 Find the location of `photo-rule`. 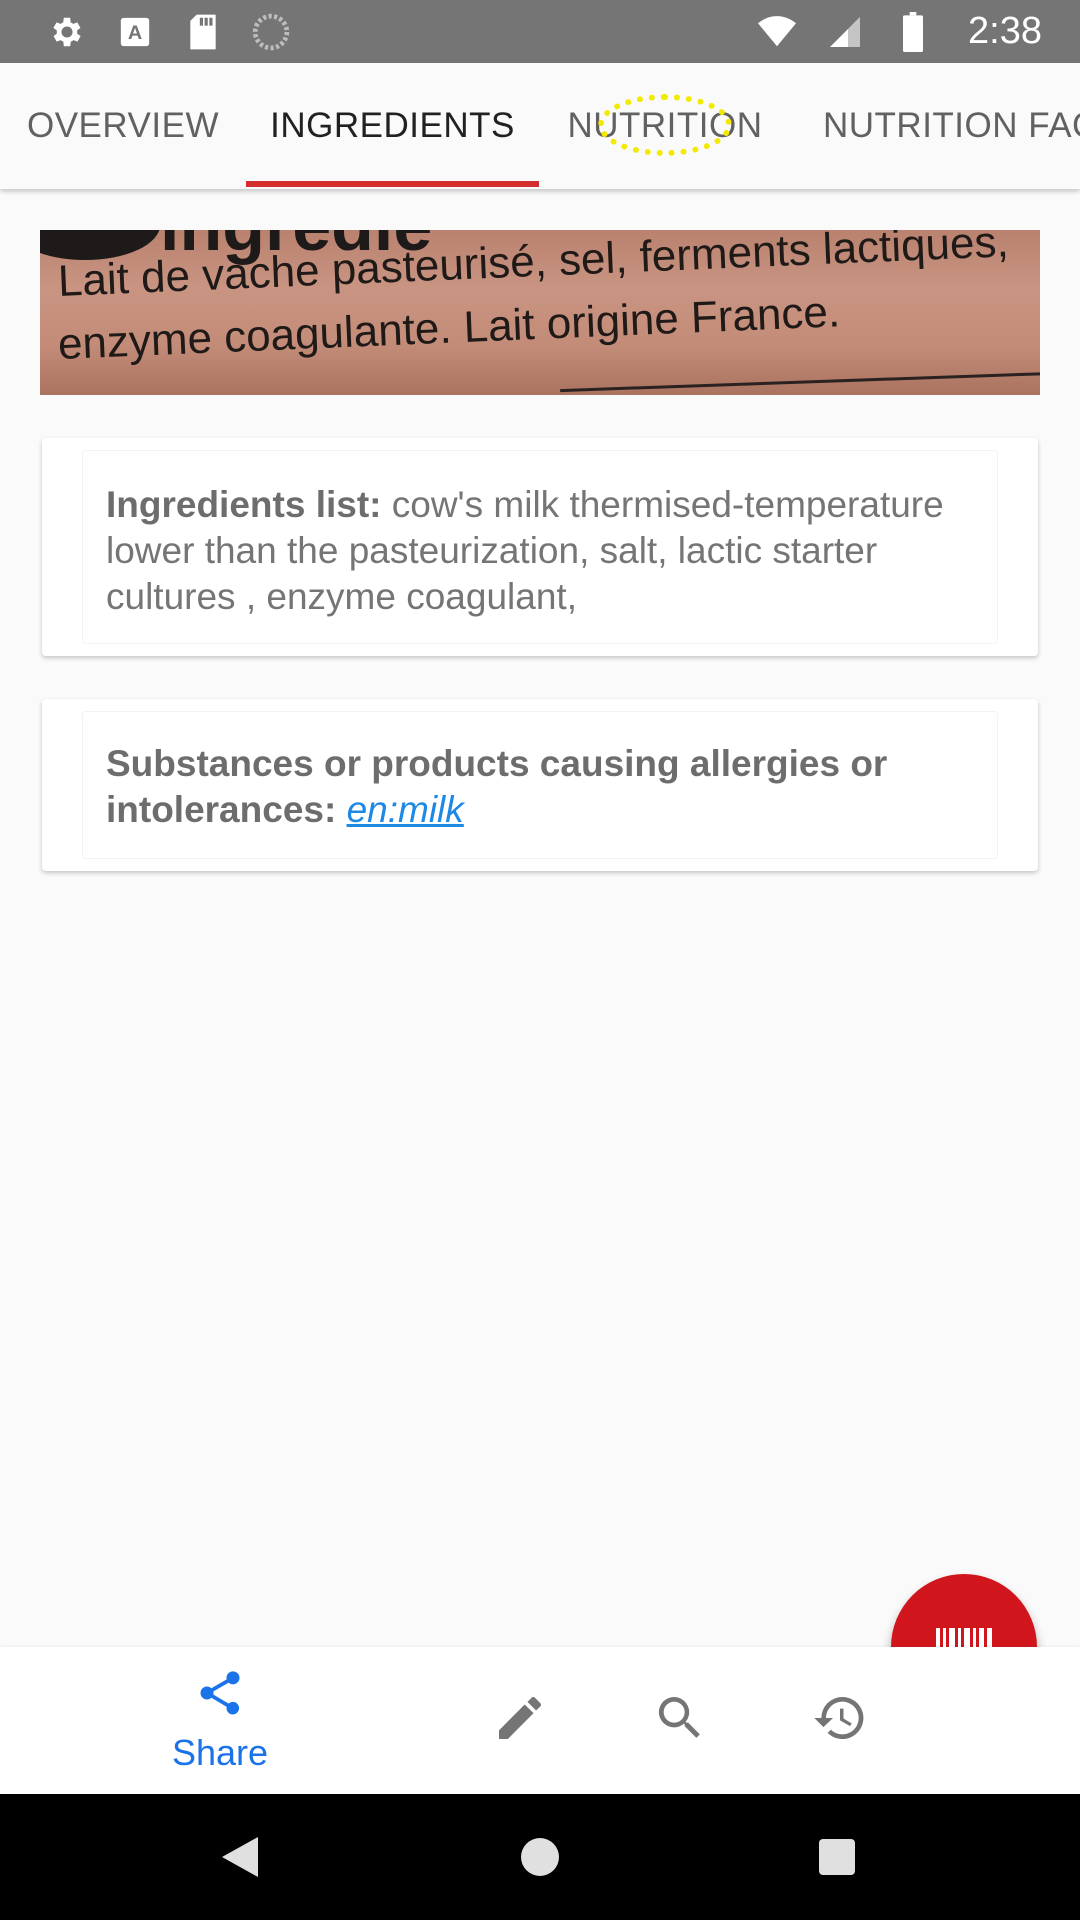

photo-rule is located at coordinates (800, 381).